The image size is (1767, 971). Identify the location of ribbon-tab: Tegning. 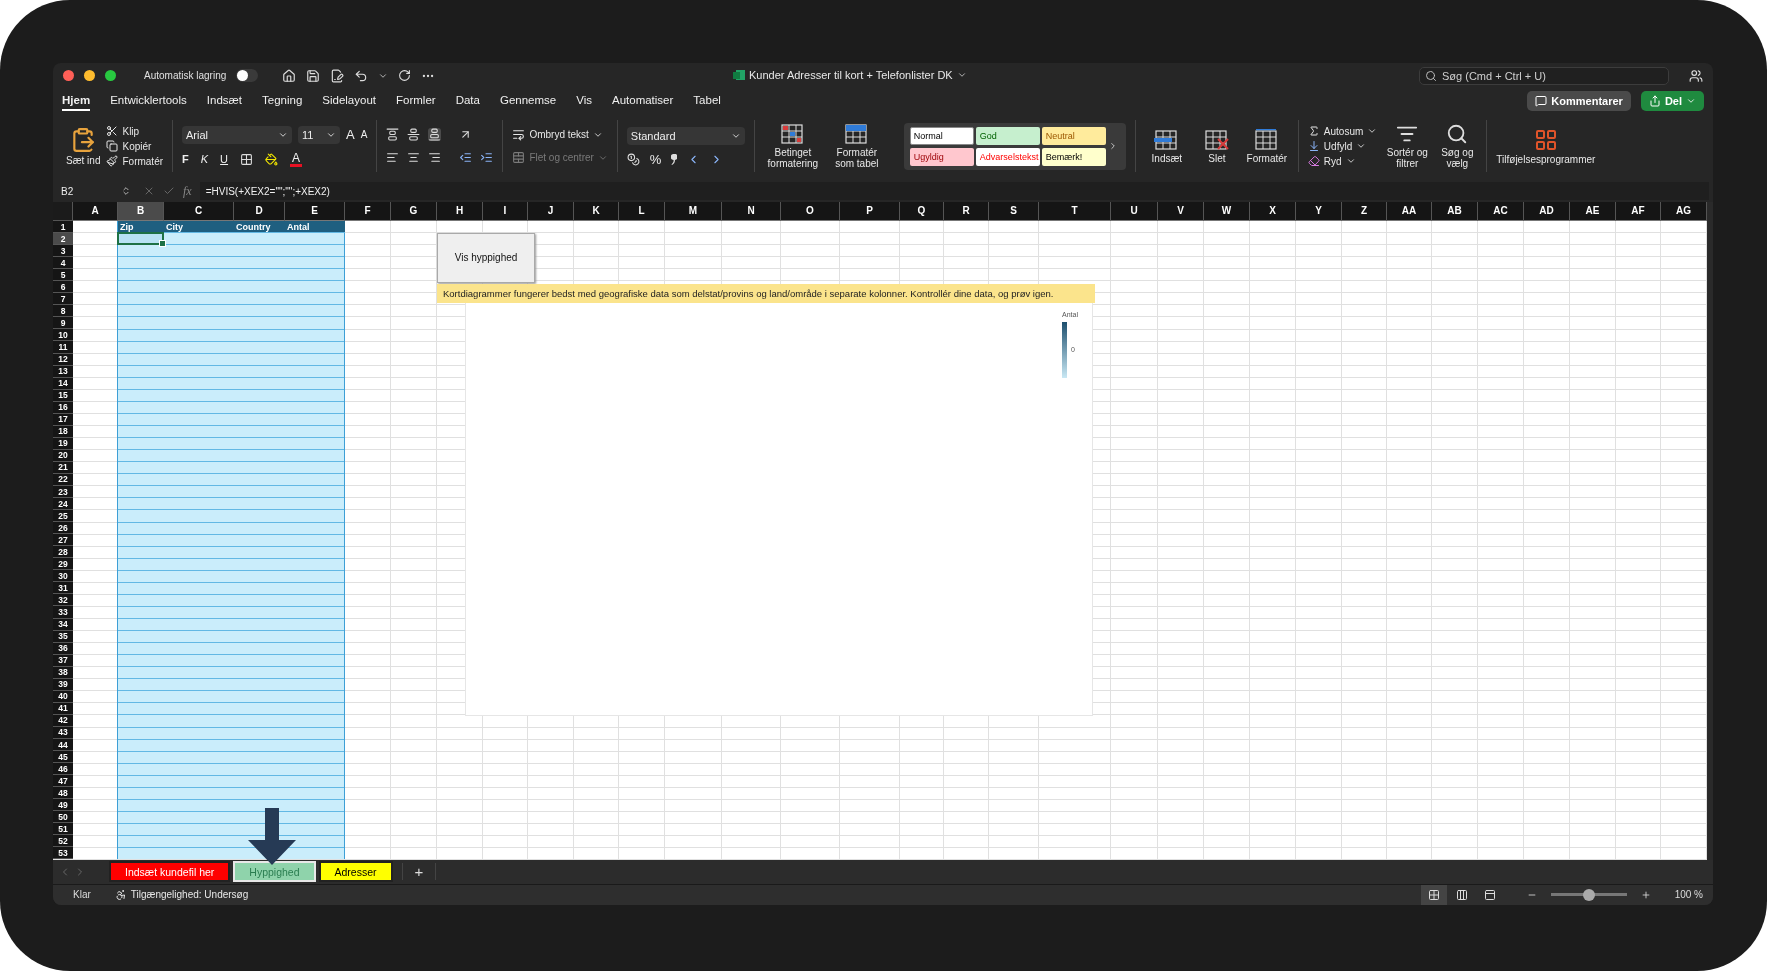
(282, 101).